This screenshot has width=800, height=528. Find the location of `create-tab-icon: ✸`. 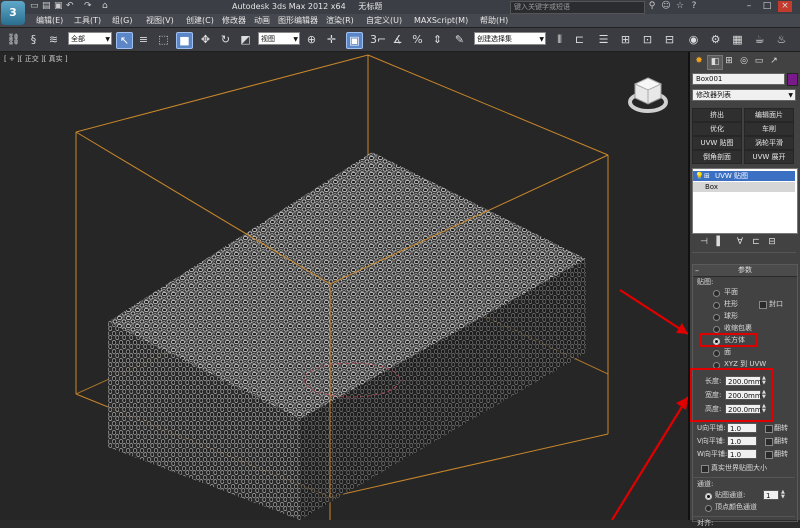

create-tab-icon: ✸ is located at coordinates (699, 61).